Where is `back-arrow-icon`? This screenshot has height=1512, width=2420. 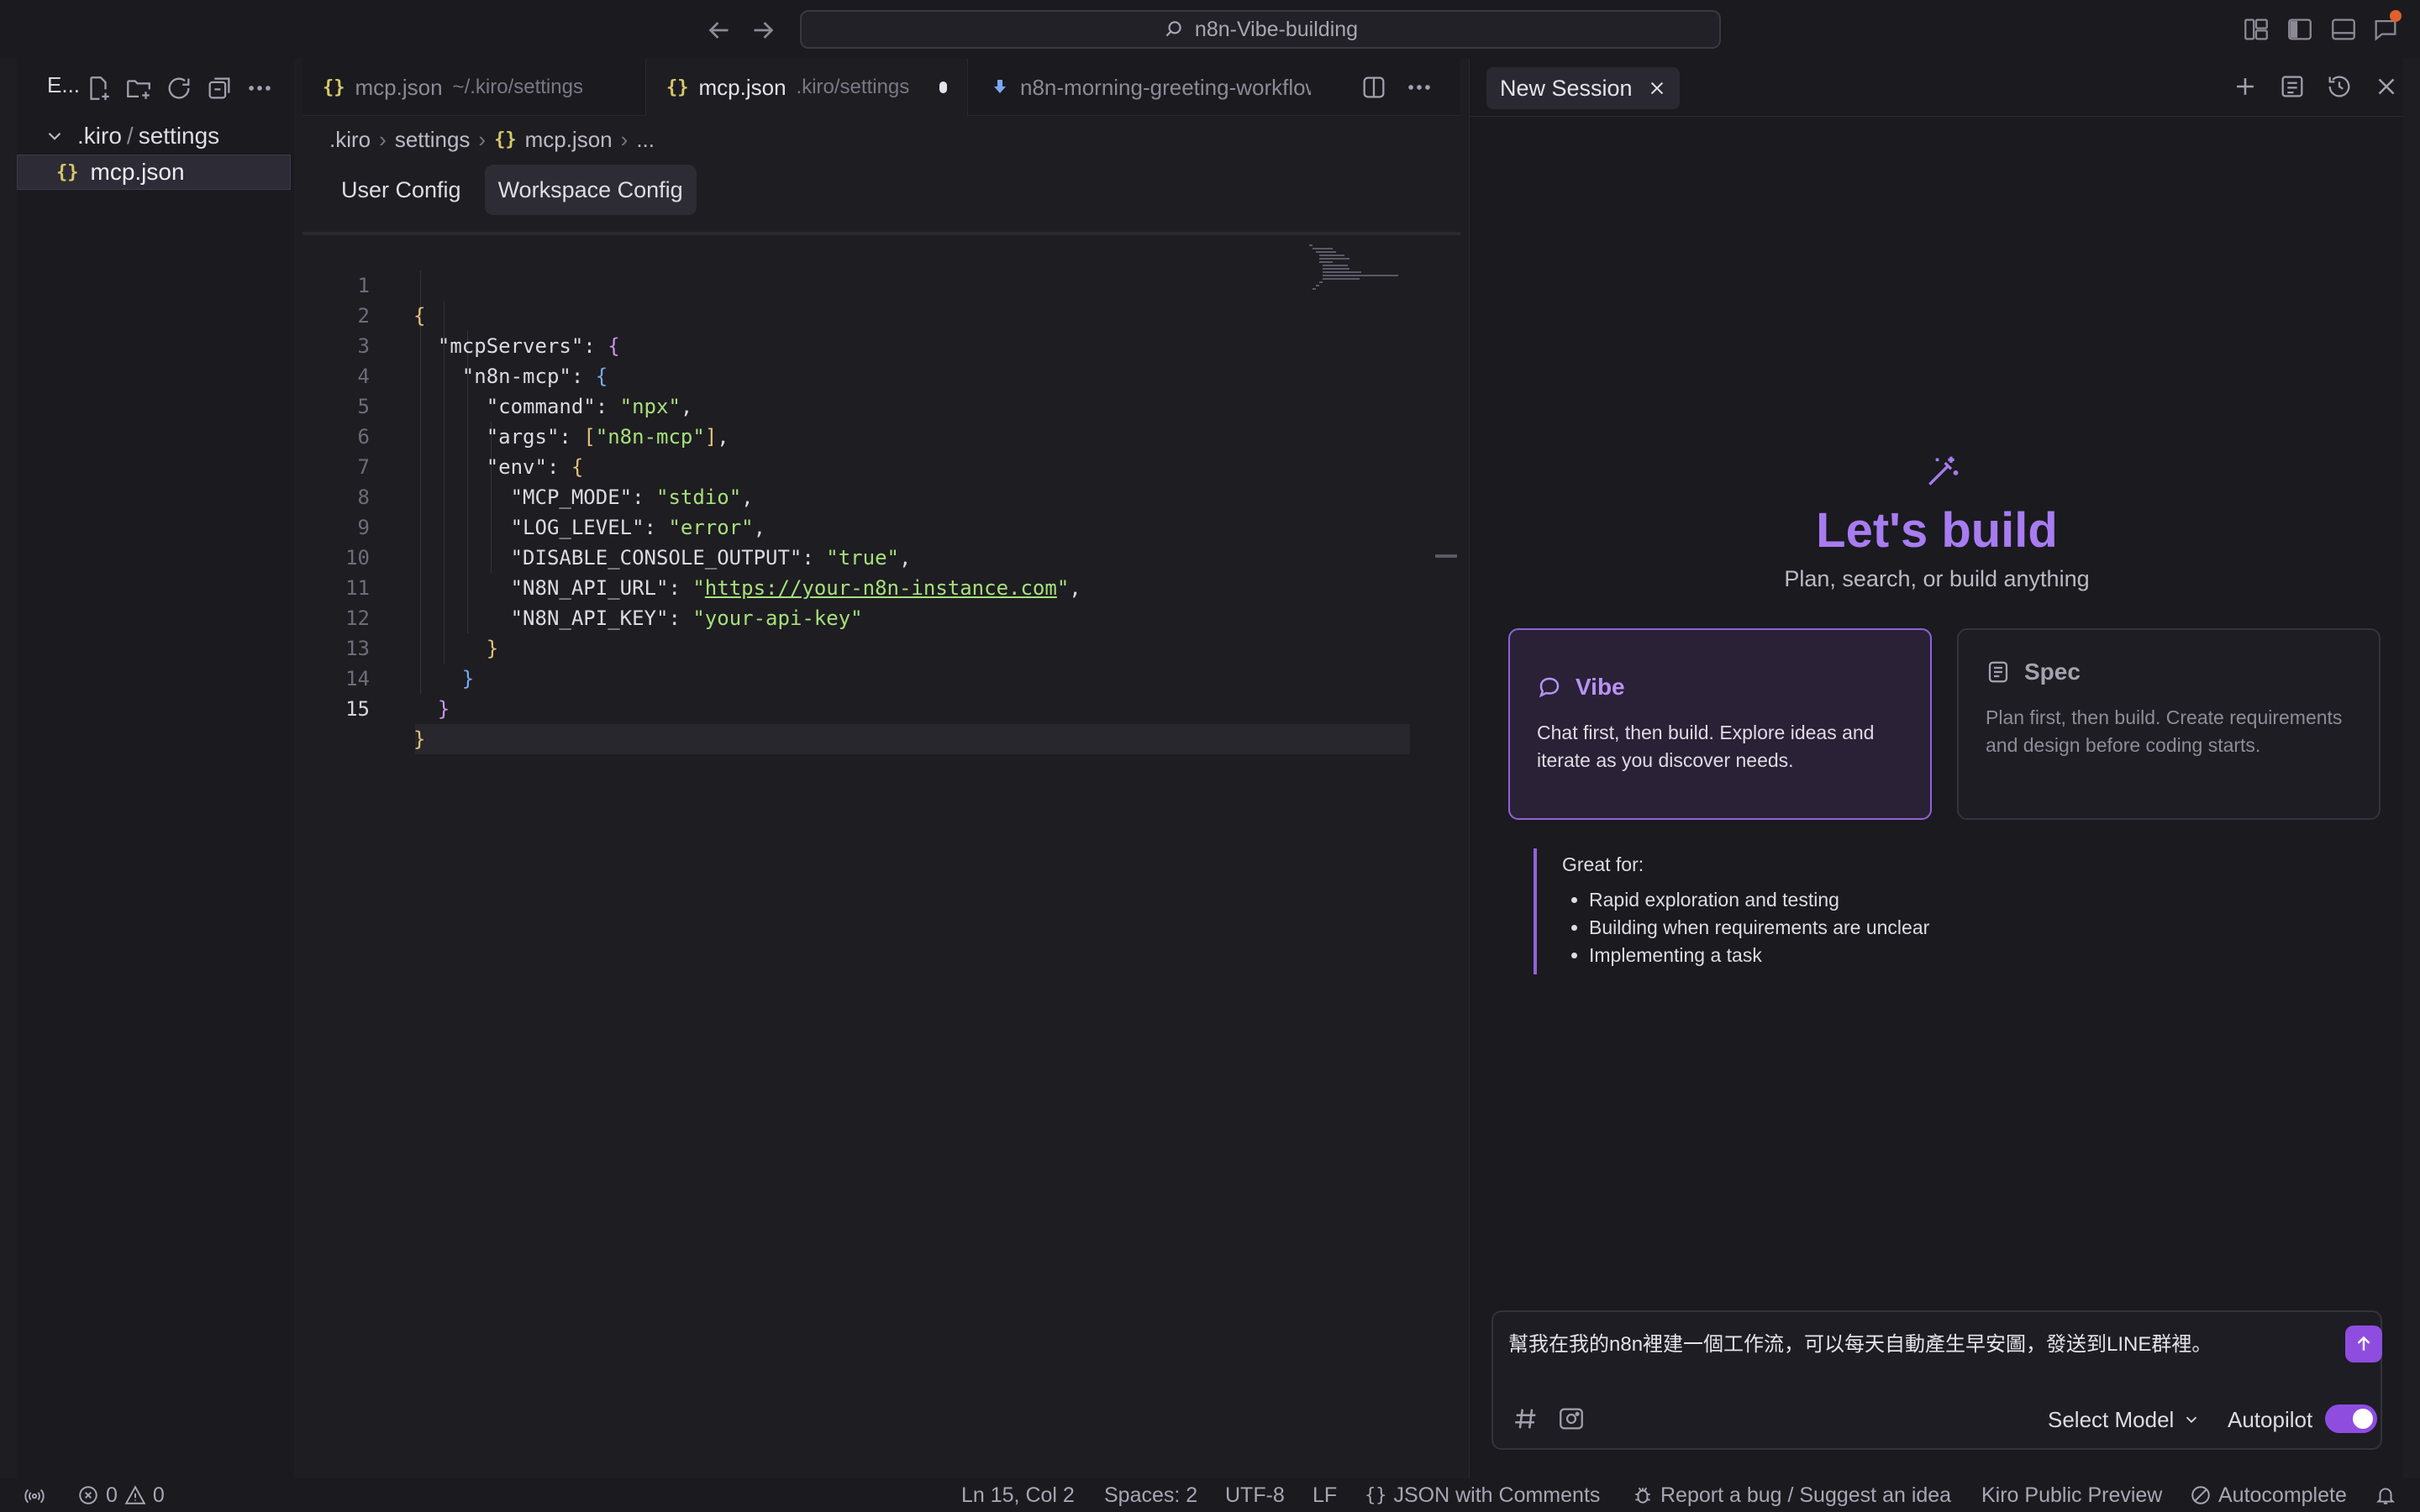
back-arrow-icon is located at coordinates (719, 30).